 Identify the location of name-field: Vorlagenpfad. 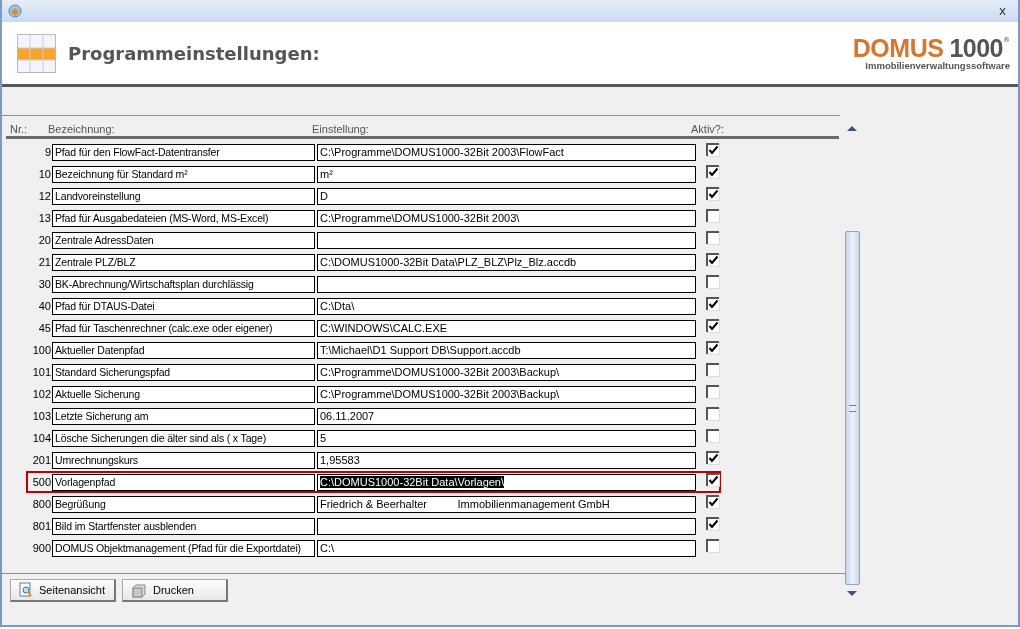
(183, 482).